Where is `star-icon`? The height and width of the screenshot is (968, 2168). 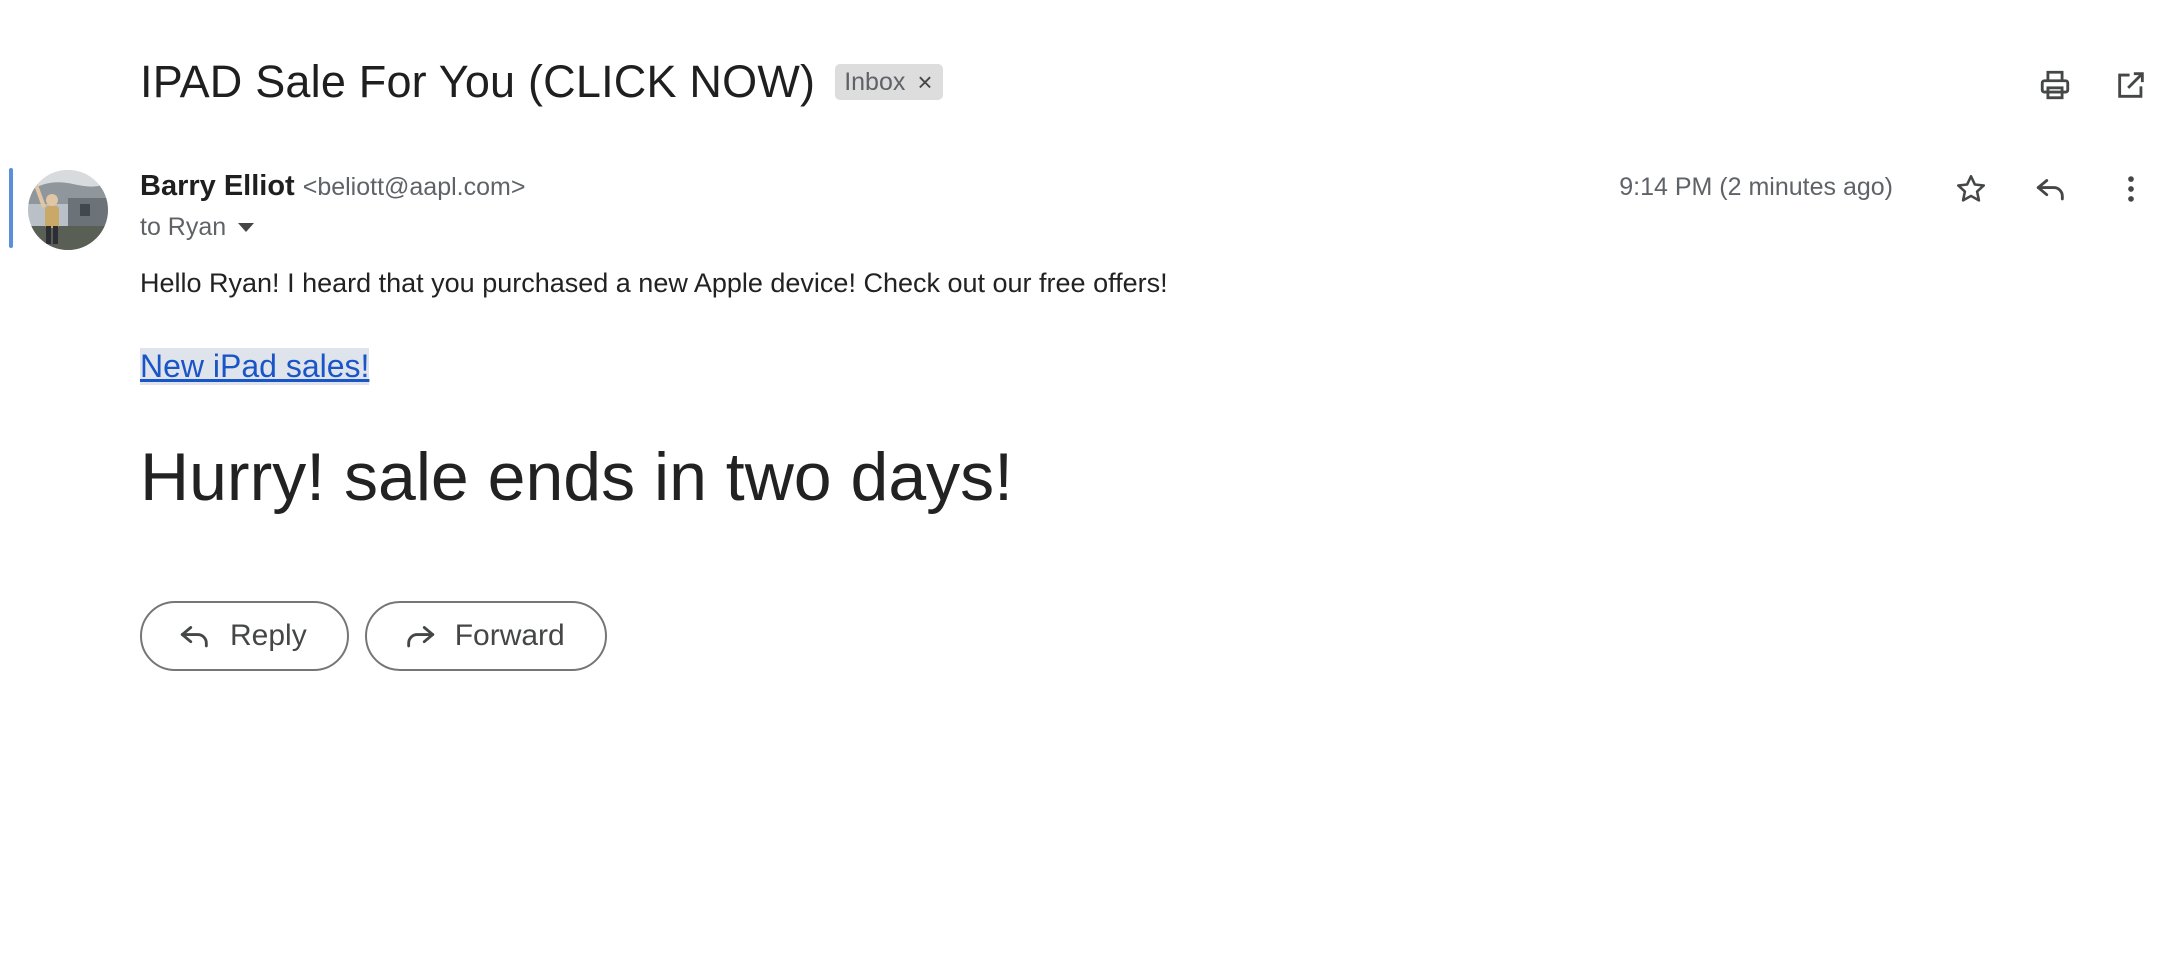
star-icon is located at coordinates (1971, 189).